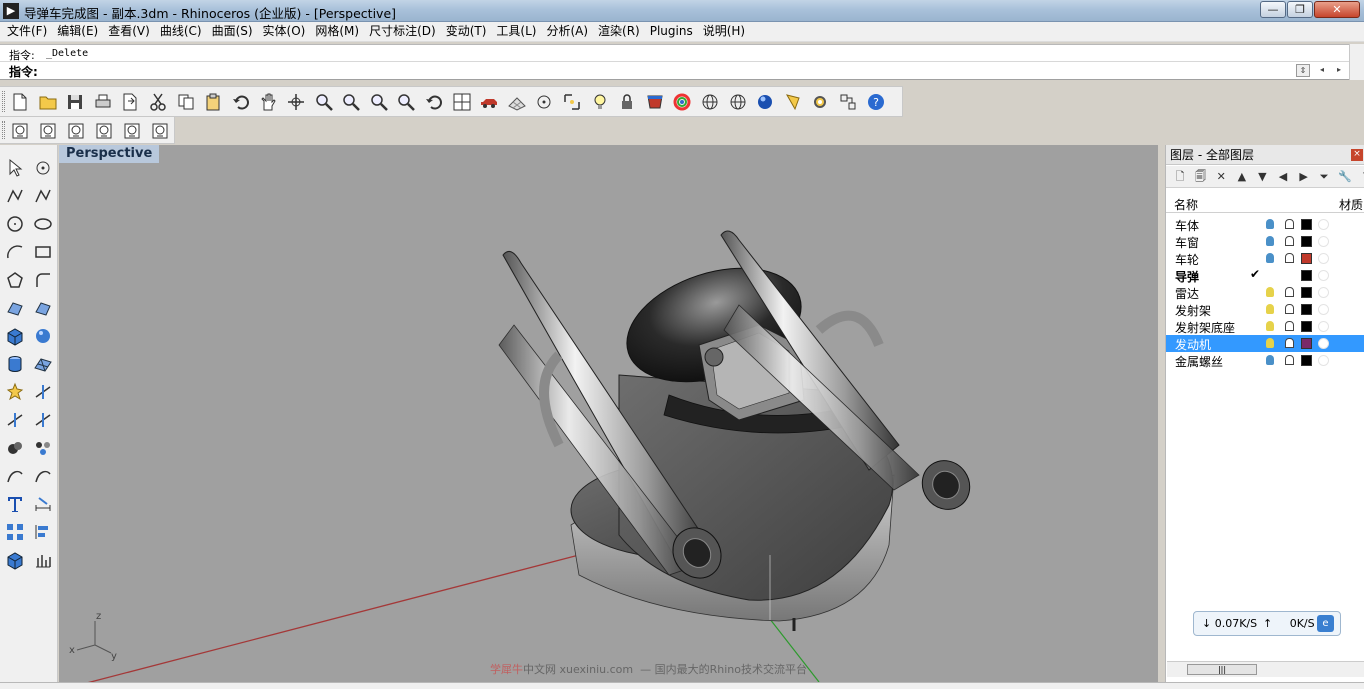 The height and width of the screenshot is (689, 1364). What do you see at coordinates (655, 102) in the screenshot?
I see `material-icon` at bounding box center [655, 102].